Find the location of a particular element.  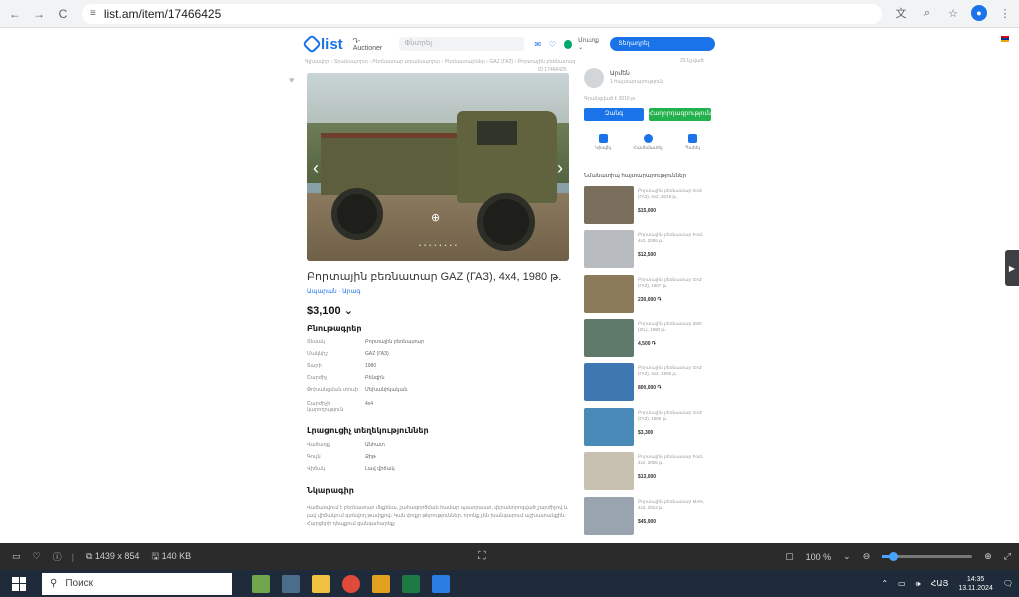

zoom-in-icon: ⊕ is located at coordinates (988, 556).